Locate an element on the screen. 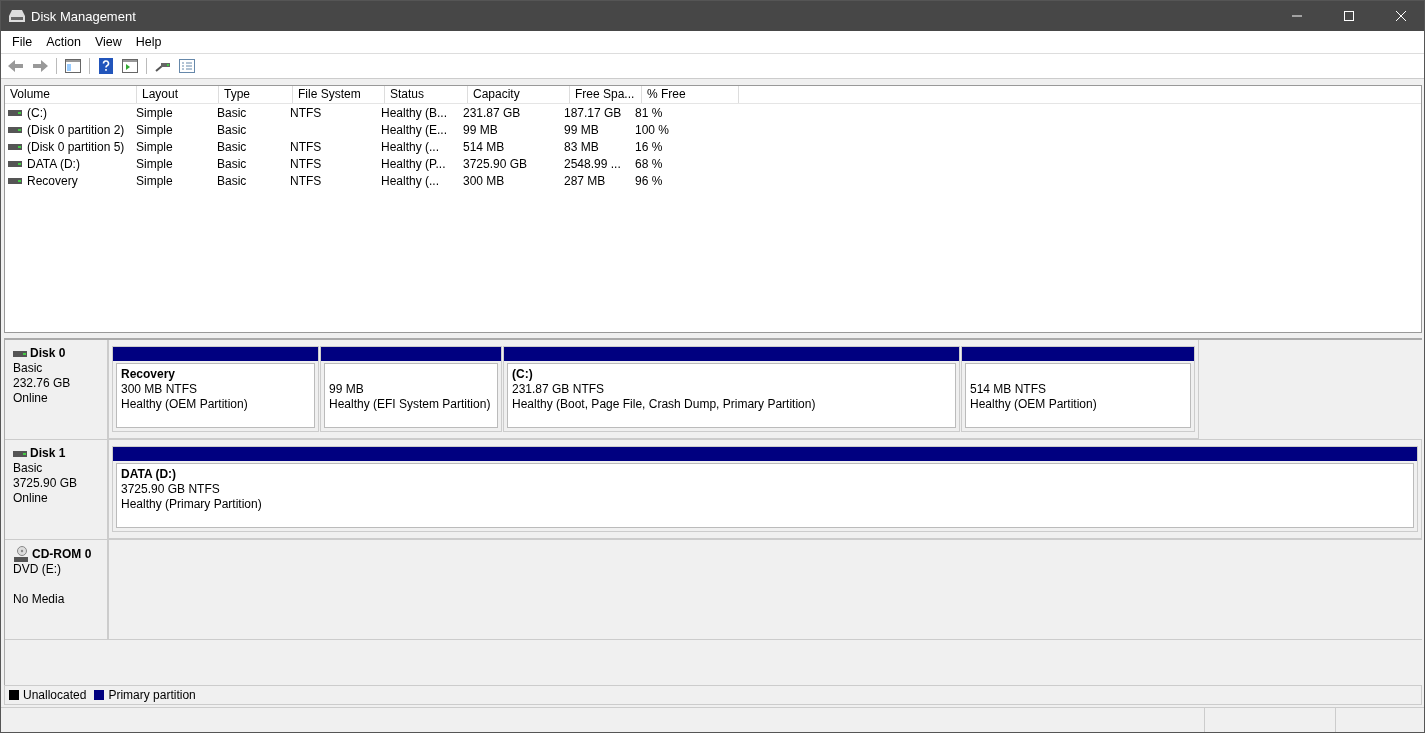 The image size is (1425, 733). maximize-icon is located at coordinates (1349, 16).